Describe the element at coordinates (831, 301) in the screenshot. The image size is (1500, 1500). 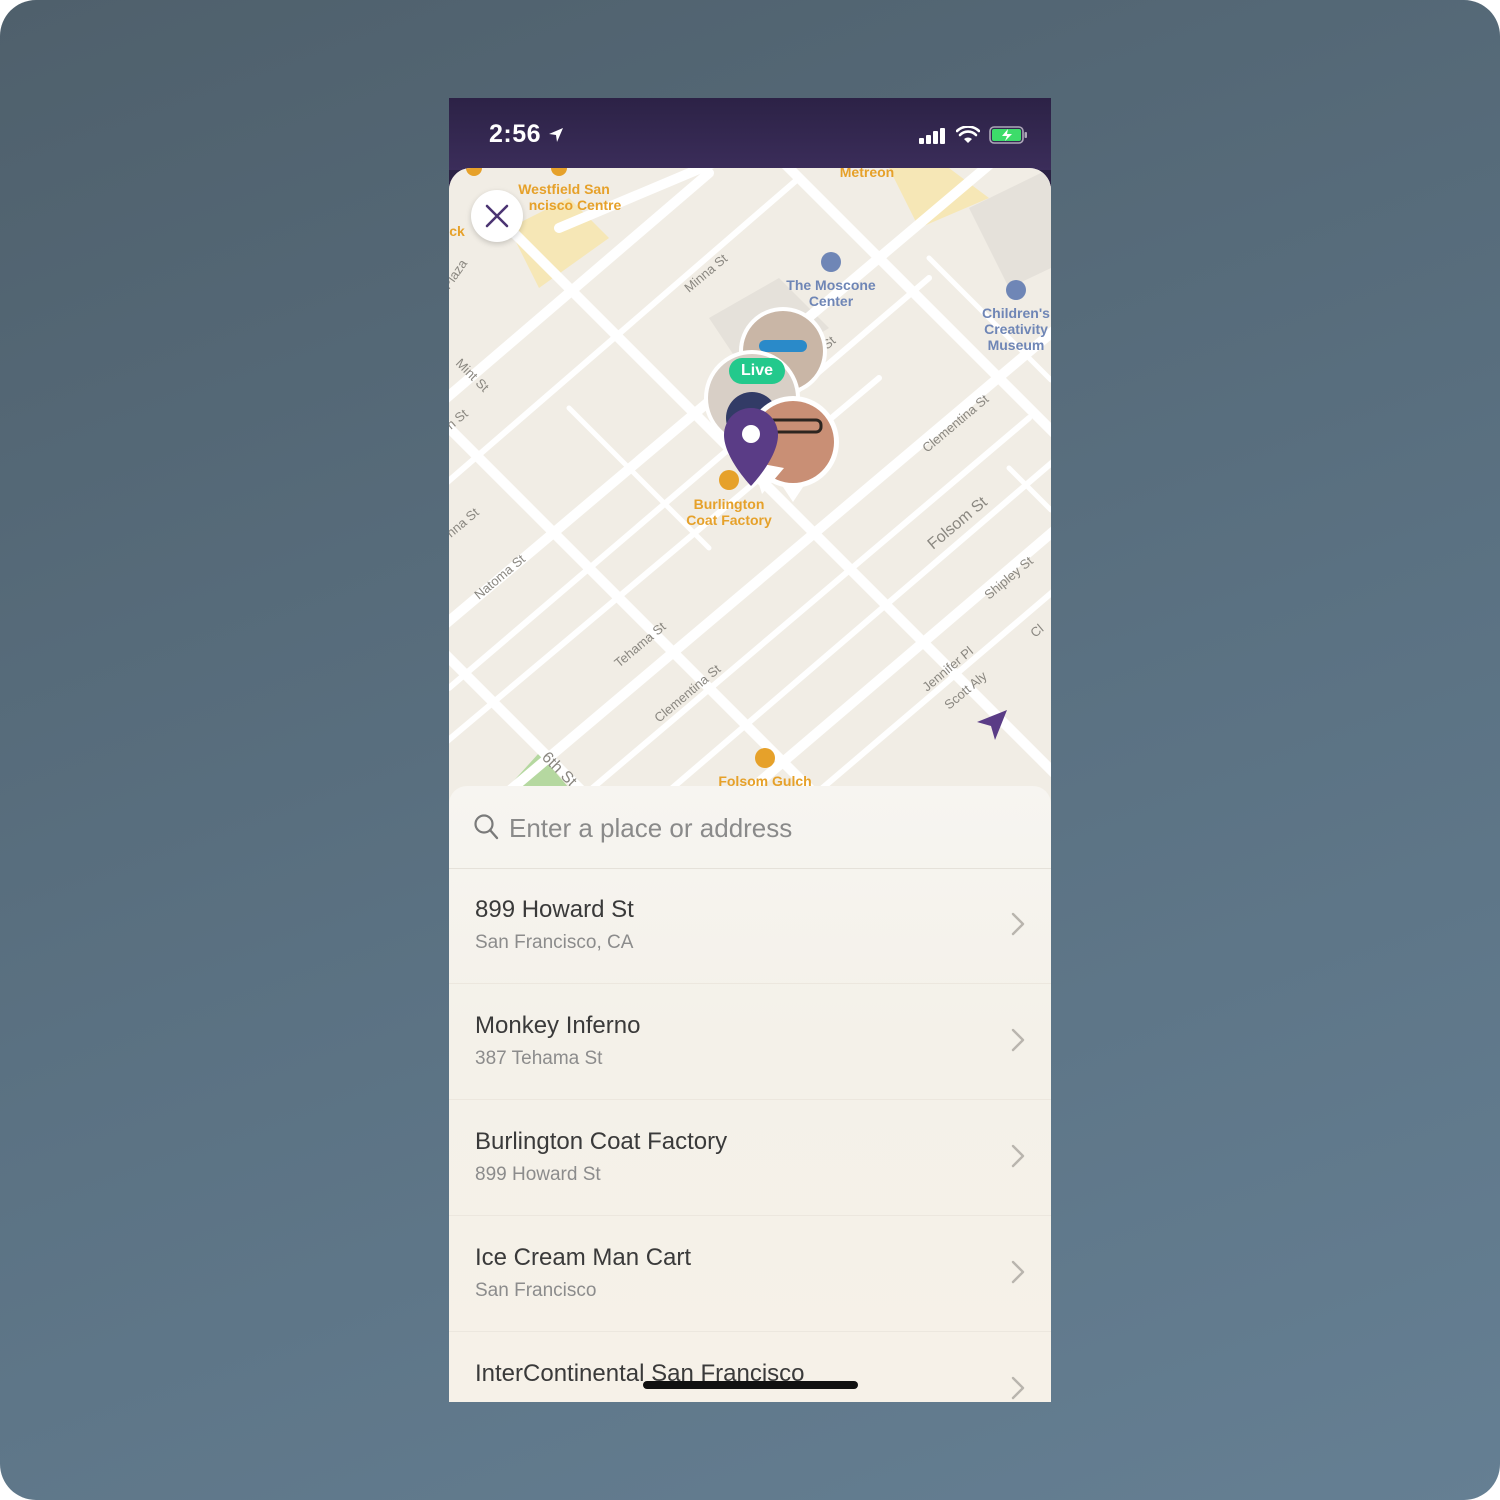
I see `poi-moscone-label-2: Center` at that location.